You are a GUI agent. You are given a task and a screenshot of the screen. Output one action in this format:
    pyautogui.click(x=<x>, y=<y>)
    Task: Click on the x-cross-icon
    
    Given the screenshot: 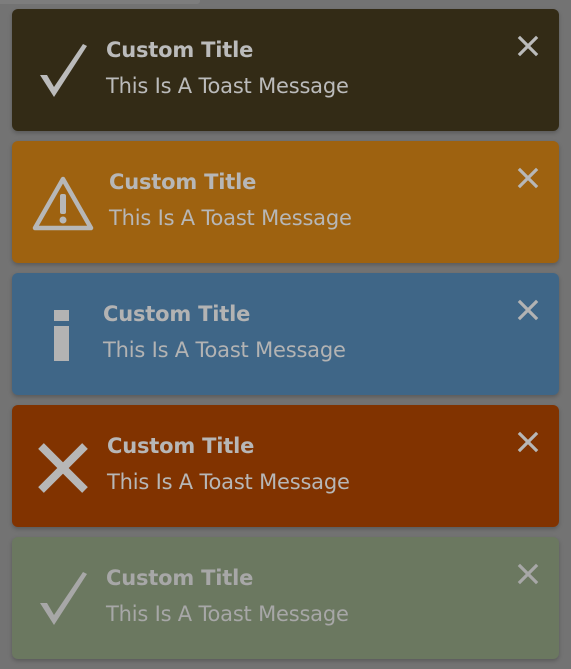 What is the action you would take?
    pyautogui.click(x=63, y=468)
    